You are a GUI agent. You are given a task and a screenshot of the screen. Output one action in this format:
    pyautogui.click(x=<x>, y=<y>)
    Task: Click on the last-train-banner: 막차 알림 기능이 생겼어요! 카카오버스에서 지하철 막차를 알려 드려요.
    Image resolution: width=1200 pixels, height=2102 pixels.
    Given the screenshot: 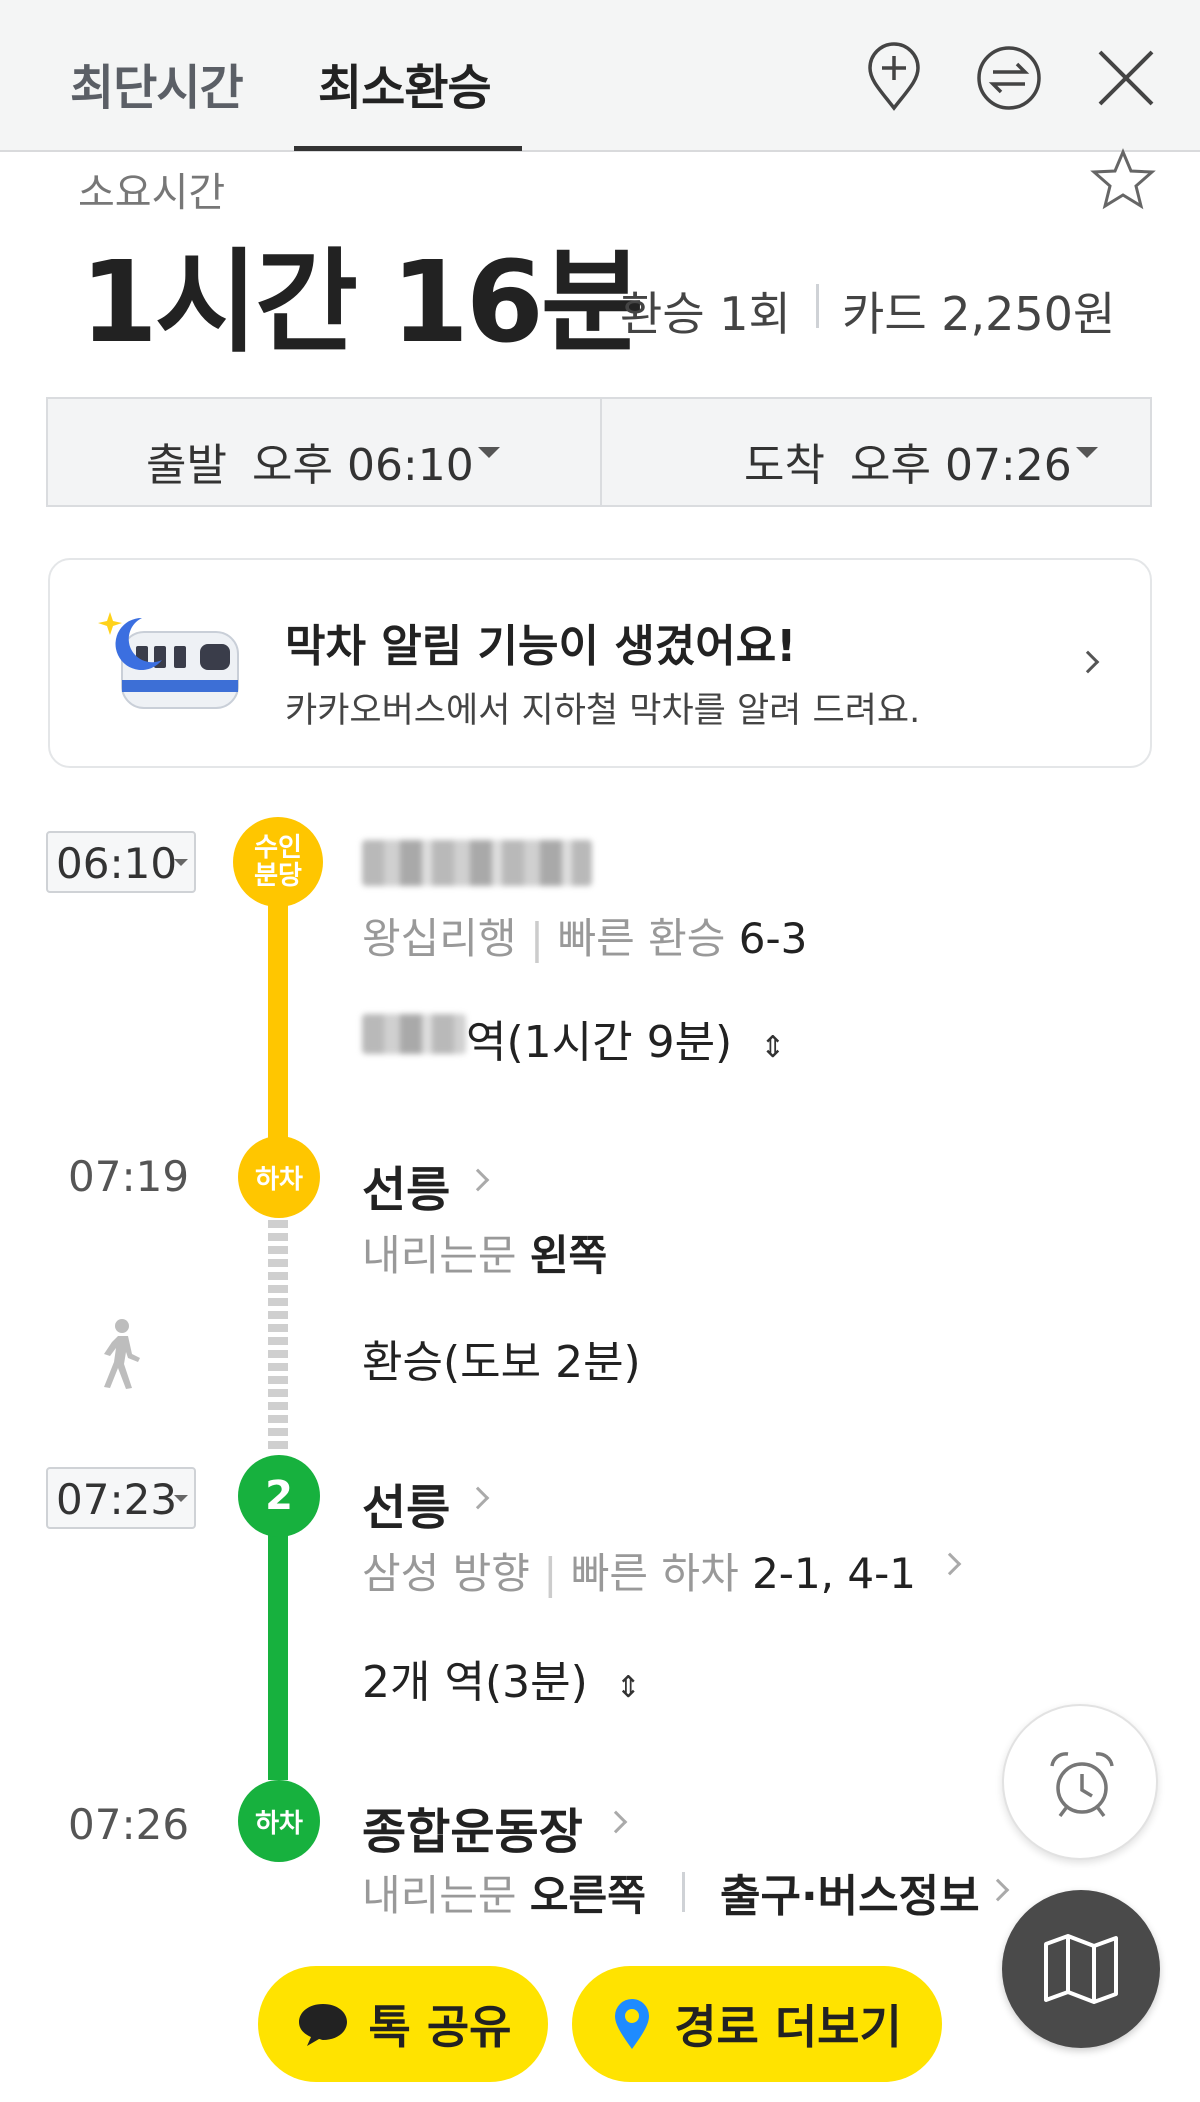 What is the action you would take?
    pyautogui.click(x=600, y=663)
    